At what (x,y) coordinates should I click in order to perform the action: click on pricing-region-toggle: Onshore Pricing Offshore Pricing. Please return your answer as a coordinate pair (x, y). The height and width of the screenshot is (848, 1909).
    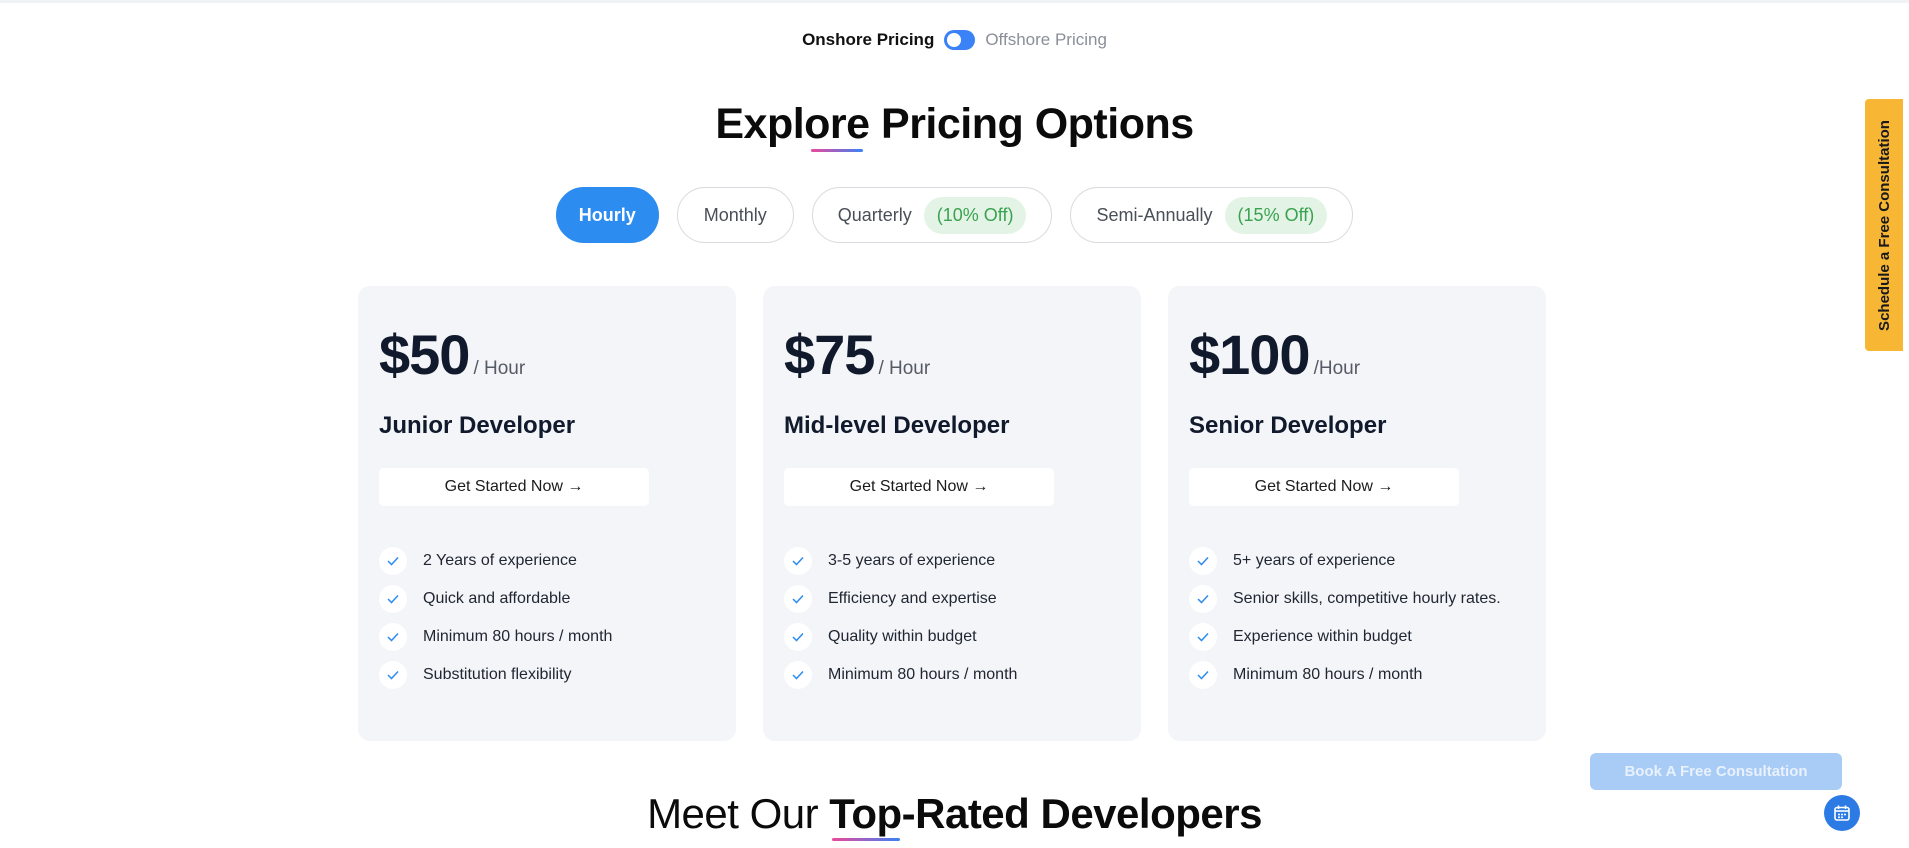
    Looking at the image, I should click on (954, 40).